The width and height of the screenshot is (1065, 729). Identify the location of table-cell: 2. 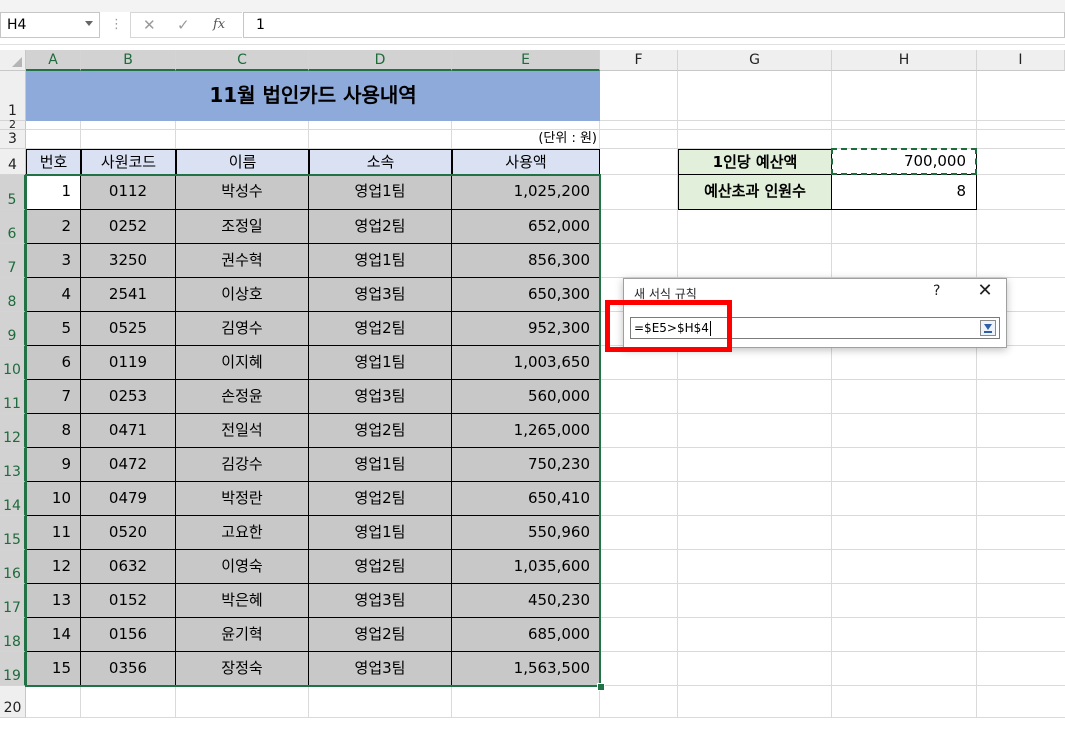
(53, 227).